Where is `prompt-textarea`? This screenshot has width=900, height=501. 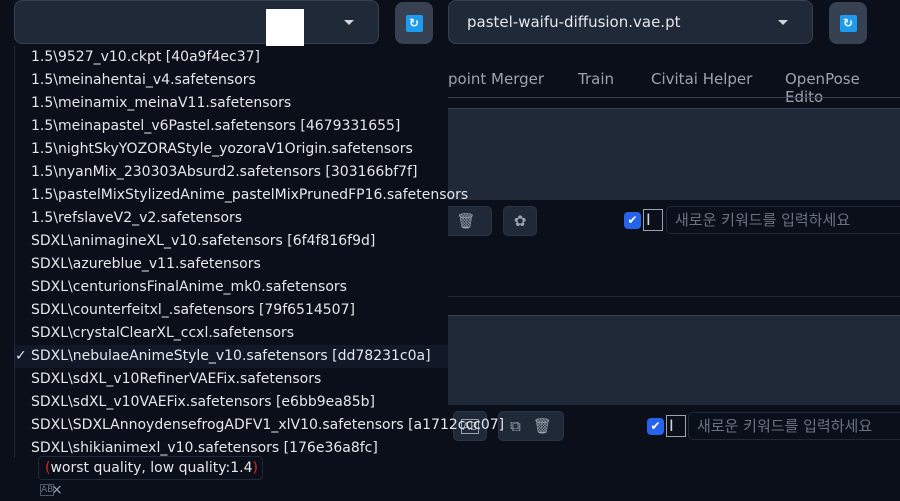
prompt-textarea is located at coordinates (674, 154).